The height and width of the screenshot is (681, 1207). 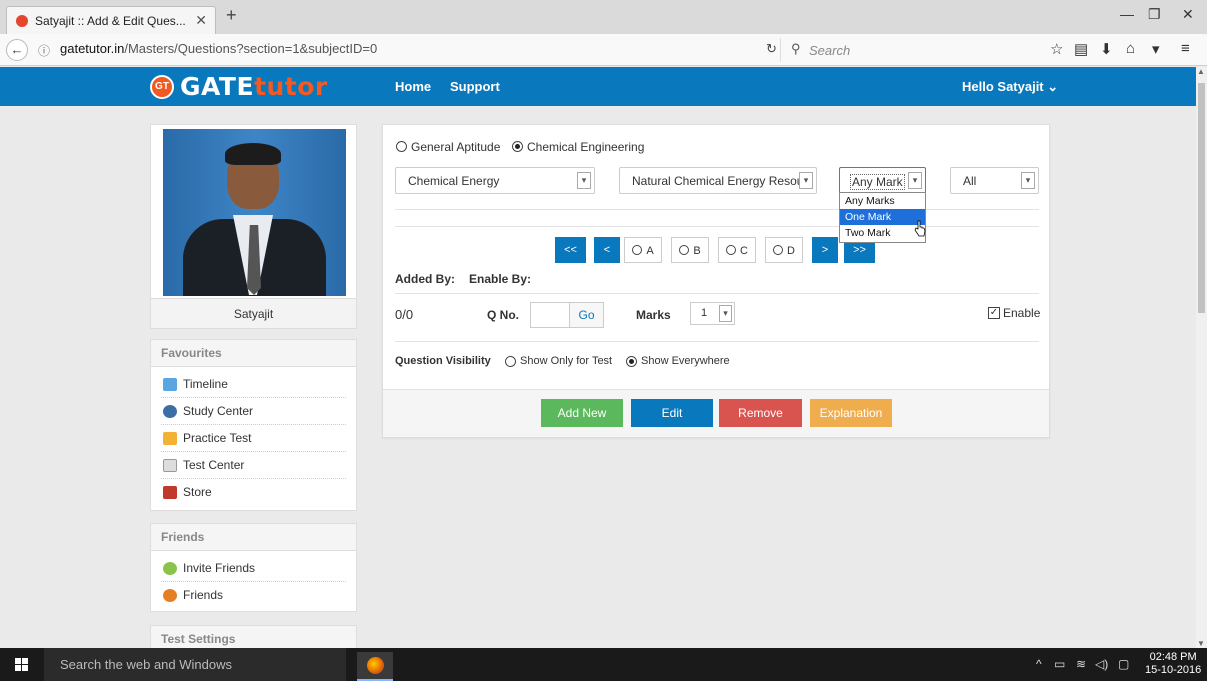 What do you see at coordinates (570, 250) in the screenshot?
I see `first-page-button: <<` at bounding box center [570, 250].